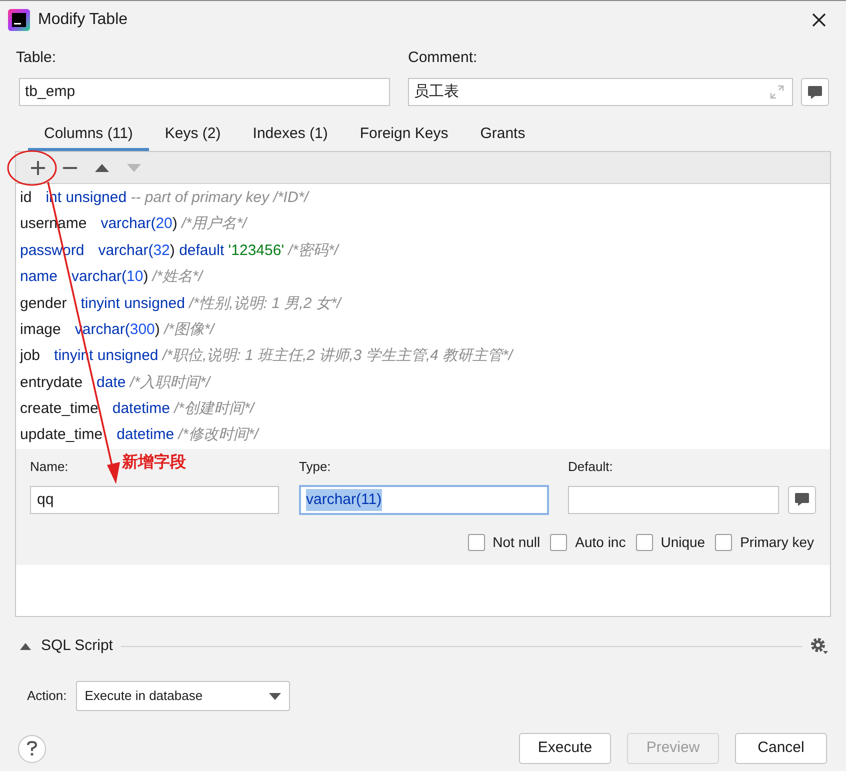  Describe the element at coordinates (777, 542) in the screenshot. I see `checkbox-label: Primary key` at that location.